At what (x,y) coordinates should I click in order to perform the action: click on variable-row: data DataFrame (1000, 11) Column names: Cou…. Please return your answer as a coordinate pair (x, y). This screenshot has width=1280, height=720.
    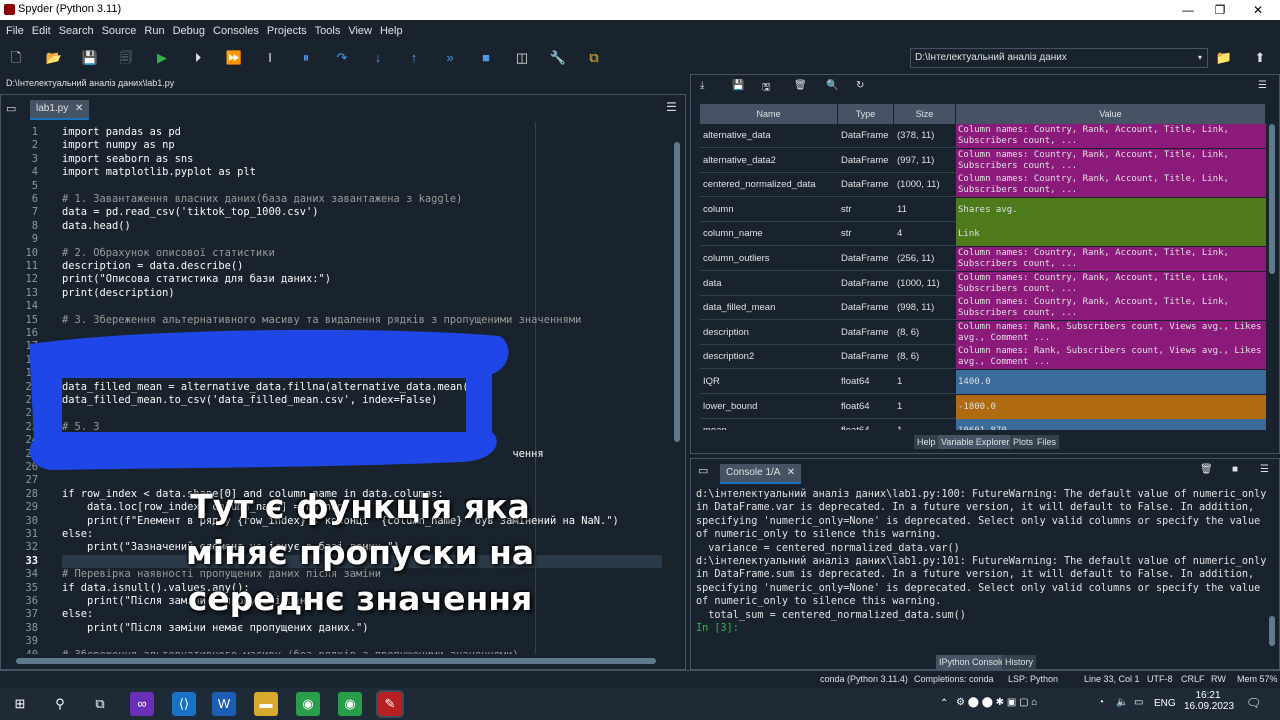
    Looking at the image, I should click on (983, 283).